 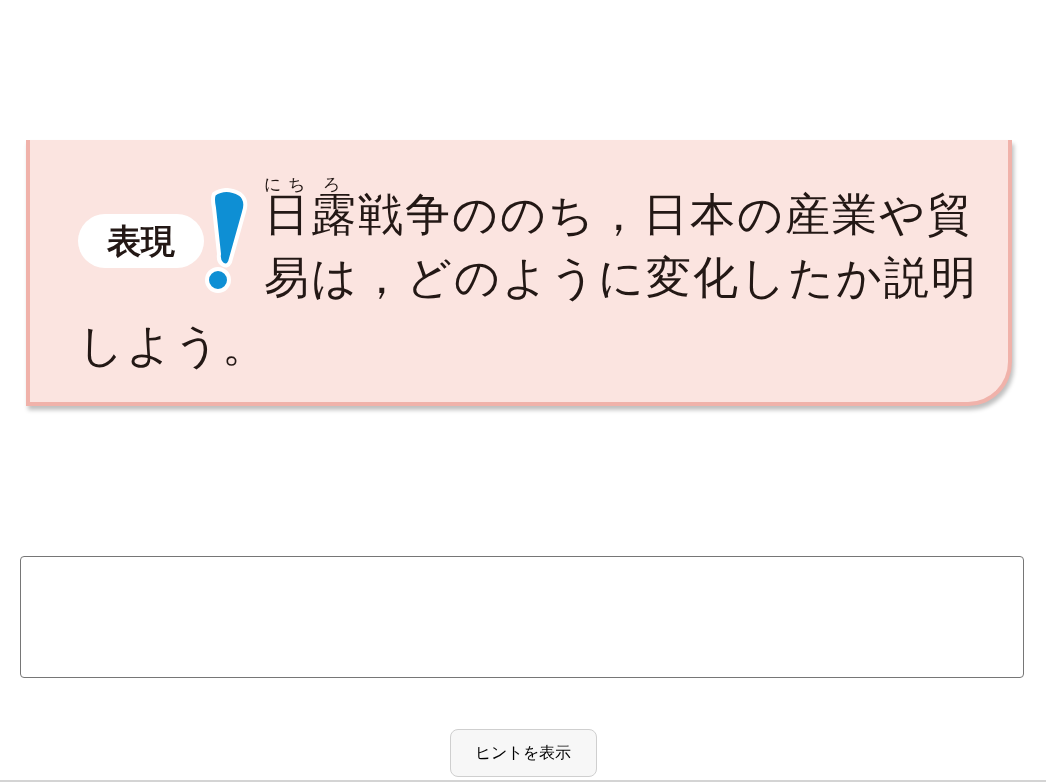 I want to click on answer-field, so click(x=522, y=617).